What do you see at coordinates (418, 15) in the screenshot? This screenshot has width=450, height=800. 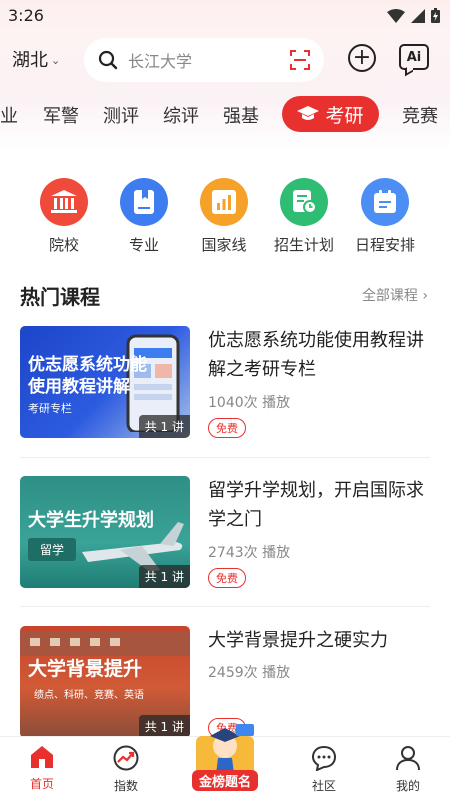 I see `signal-icon` at bounding box center [418, 15].